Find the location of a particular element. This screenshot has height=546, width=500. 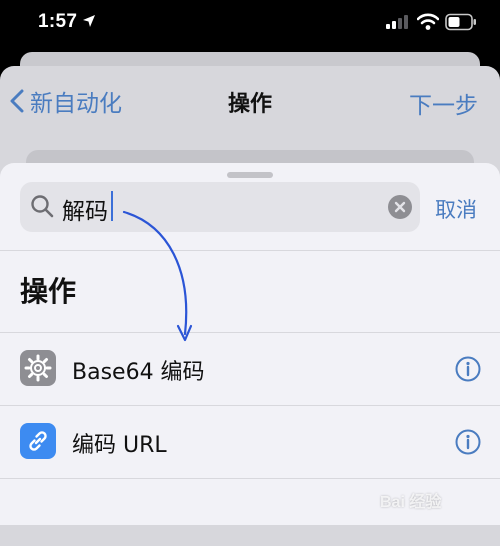

action-row-base64-encode: Base64 编码 is located at coordinates (250, 369).